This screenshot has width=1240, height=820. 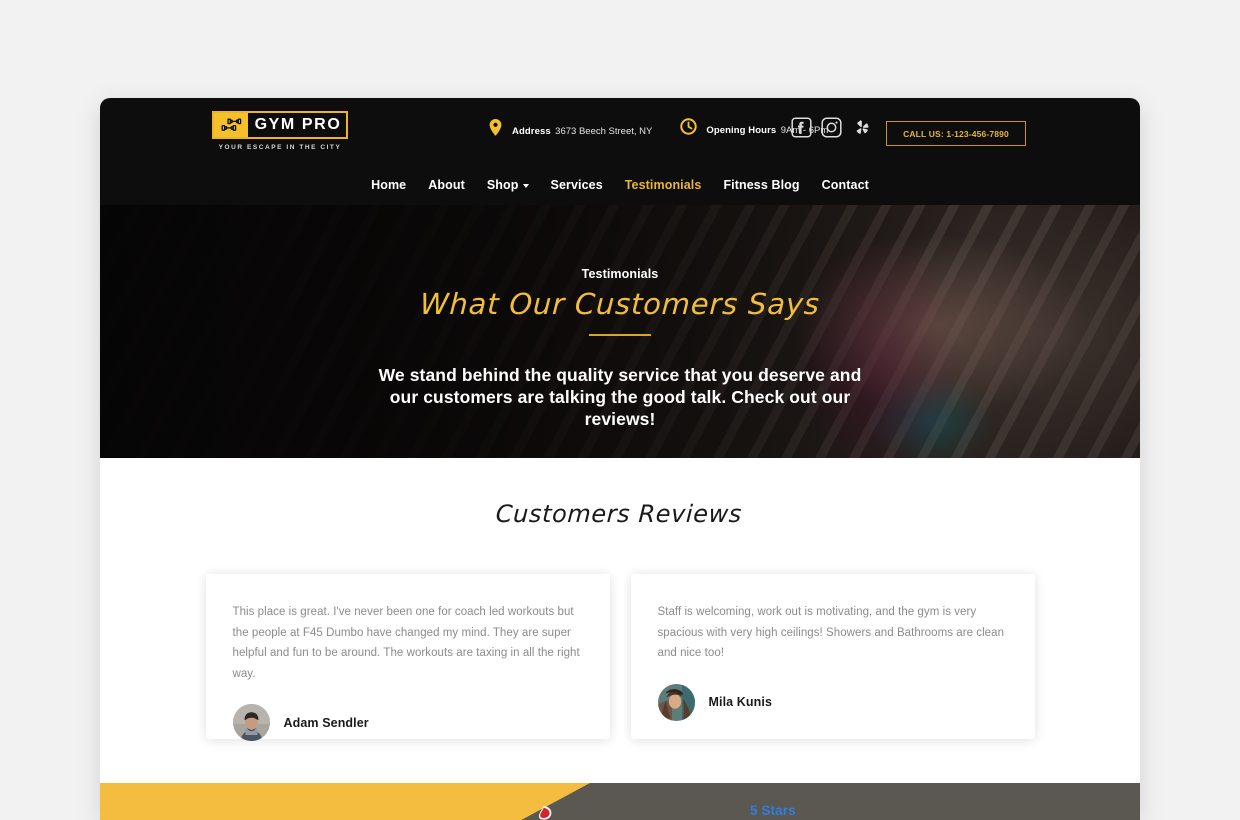 What do you see at coordinates (741, 130) in the screenshot?
I see `hours-title: Opening Hours` at bounding box center [741, 130].